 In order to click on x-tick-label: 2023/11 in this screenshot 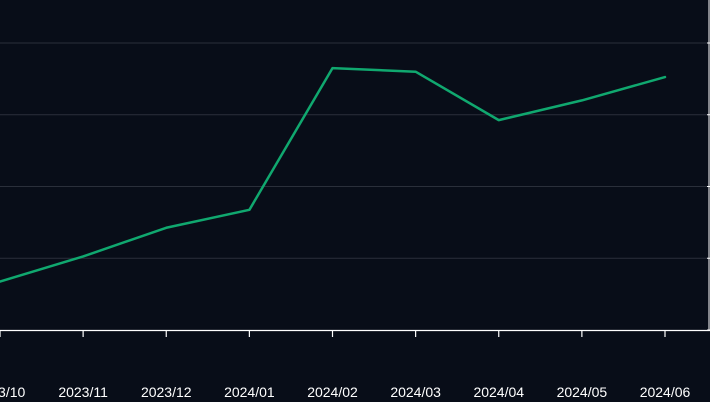, I will do `click(83, 392)`.